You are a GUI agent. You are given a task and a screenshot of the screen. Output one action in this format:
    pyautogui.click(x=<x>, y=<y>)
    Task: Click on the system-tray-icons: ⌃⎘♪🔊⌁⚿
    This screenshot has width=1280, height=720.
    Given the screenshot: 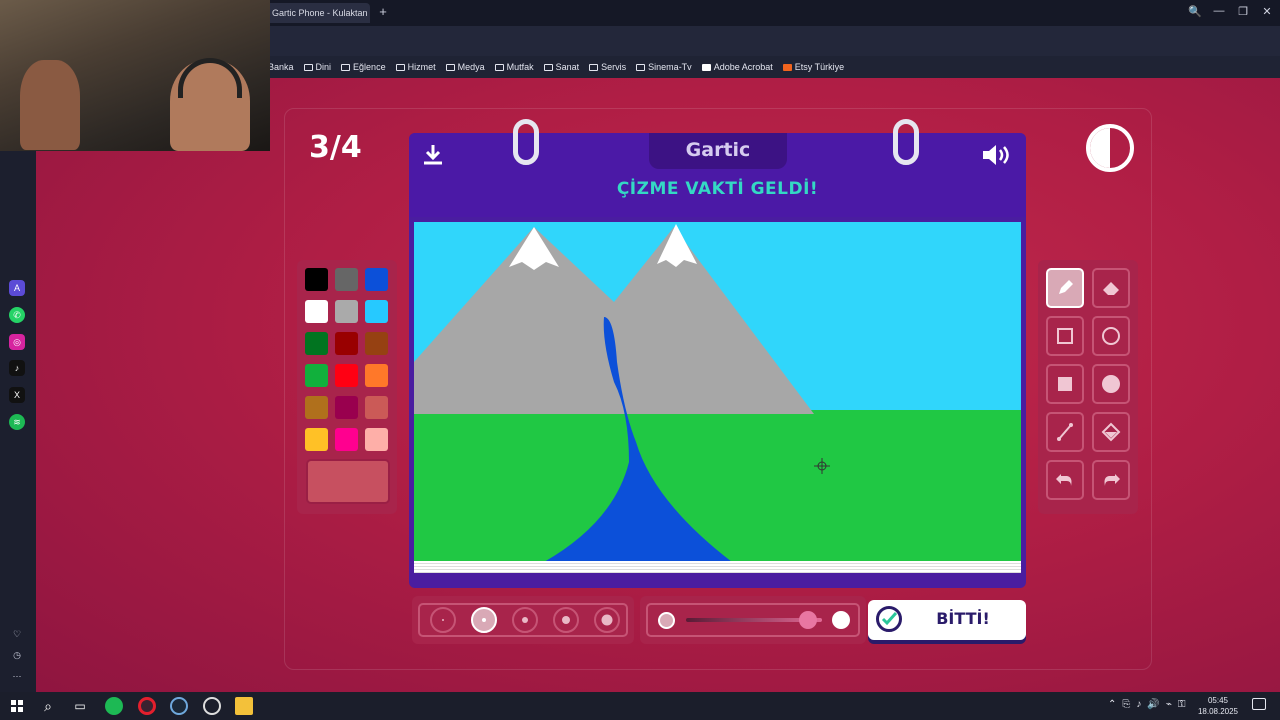 What is the action you would take?
    pyautogui.click(x=1149, y=704)
    